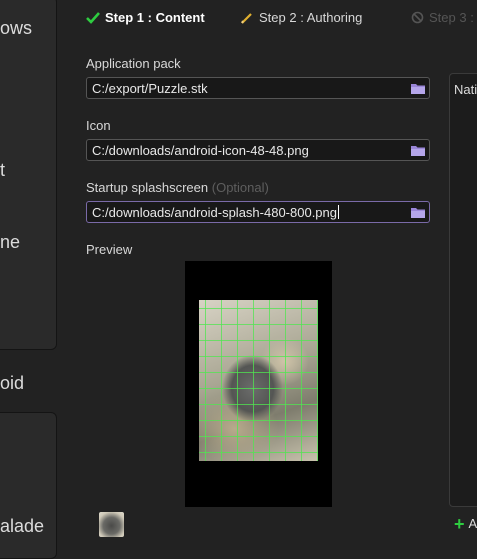 The height and width of the screenshot is (559, 477). I want to click on preview-grid-overlay, so click(258, 380).